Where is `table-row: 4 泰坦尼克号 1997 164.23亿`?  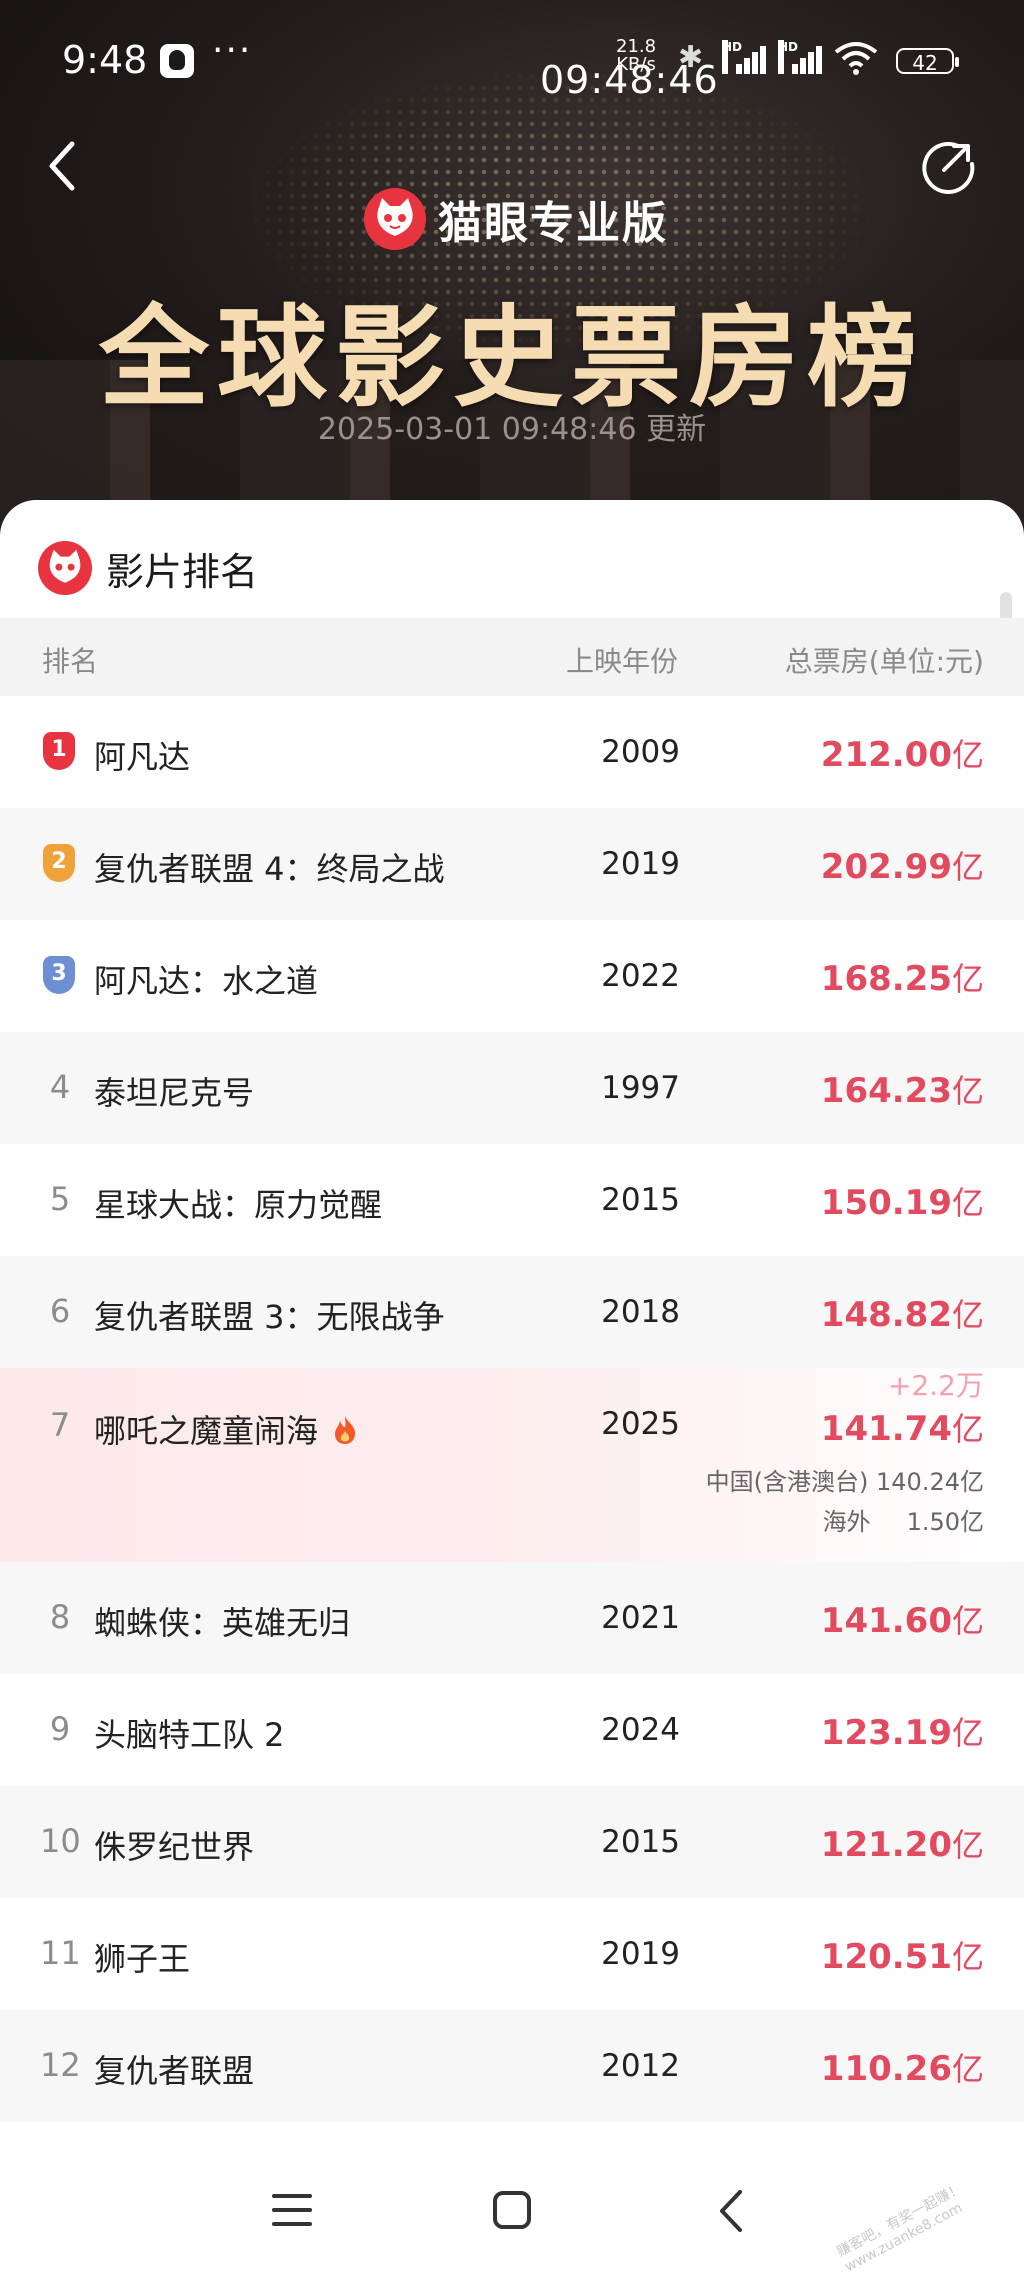 table-row: 4 泰坦尼克号 1997 164.23亿 is located at coordinates (512, 1088).